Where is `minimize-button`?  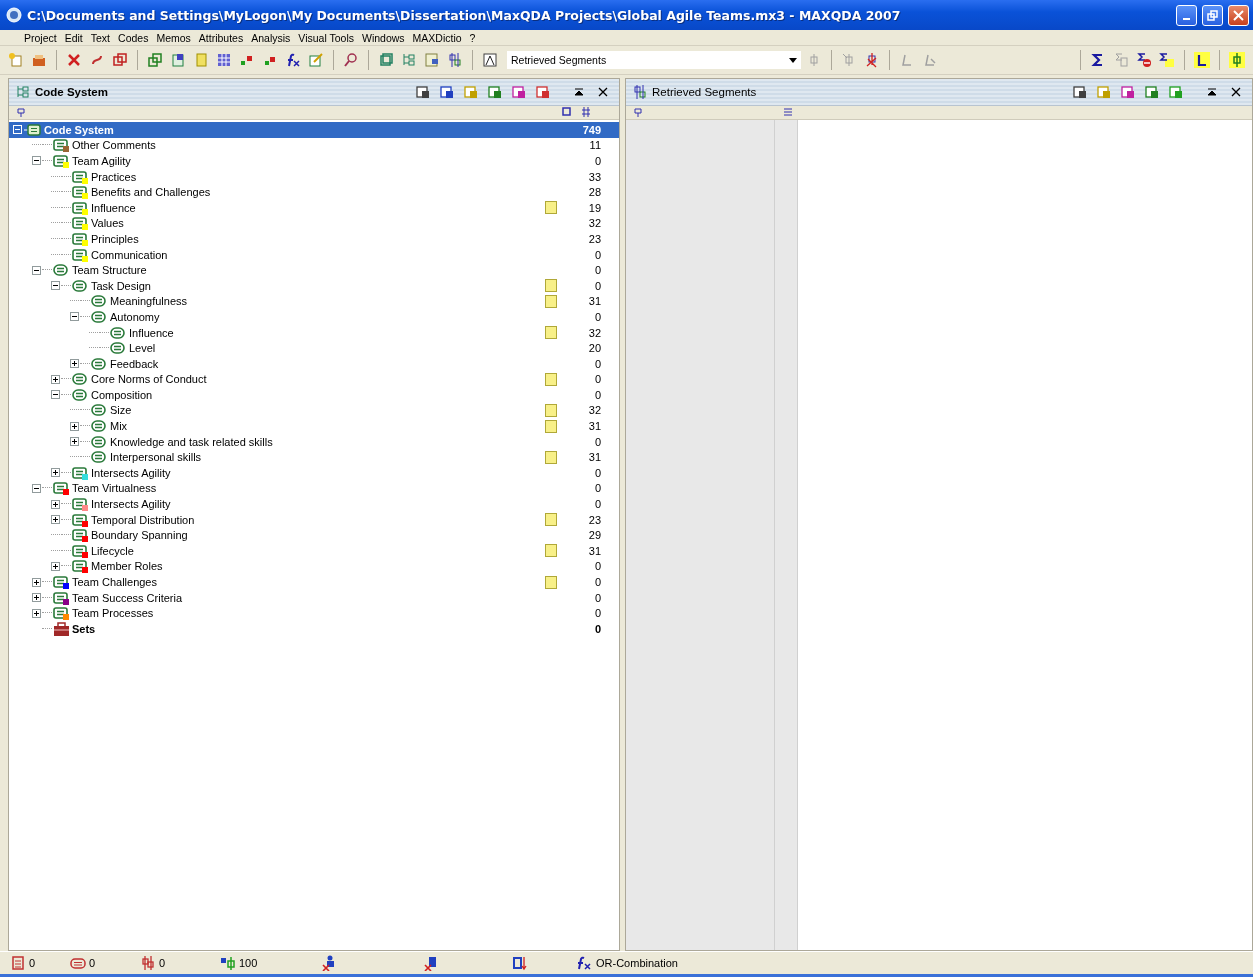 minimize-button is located at coordinates (1186, 15).